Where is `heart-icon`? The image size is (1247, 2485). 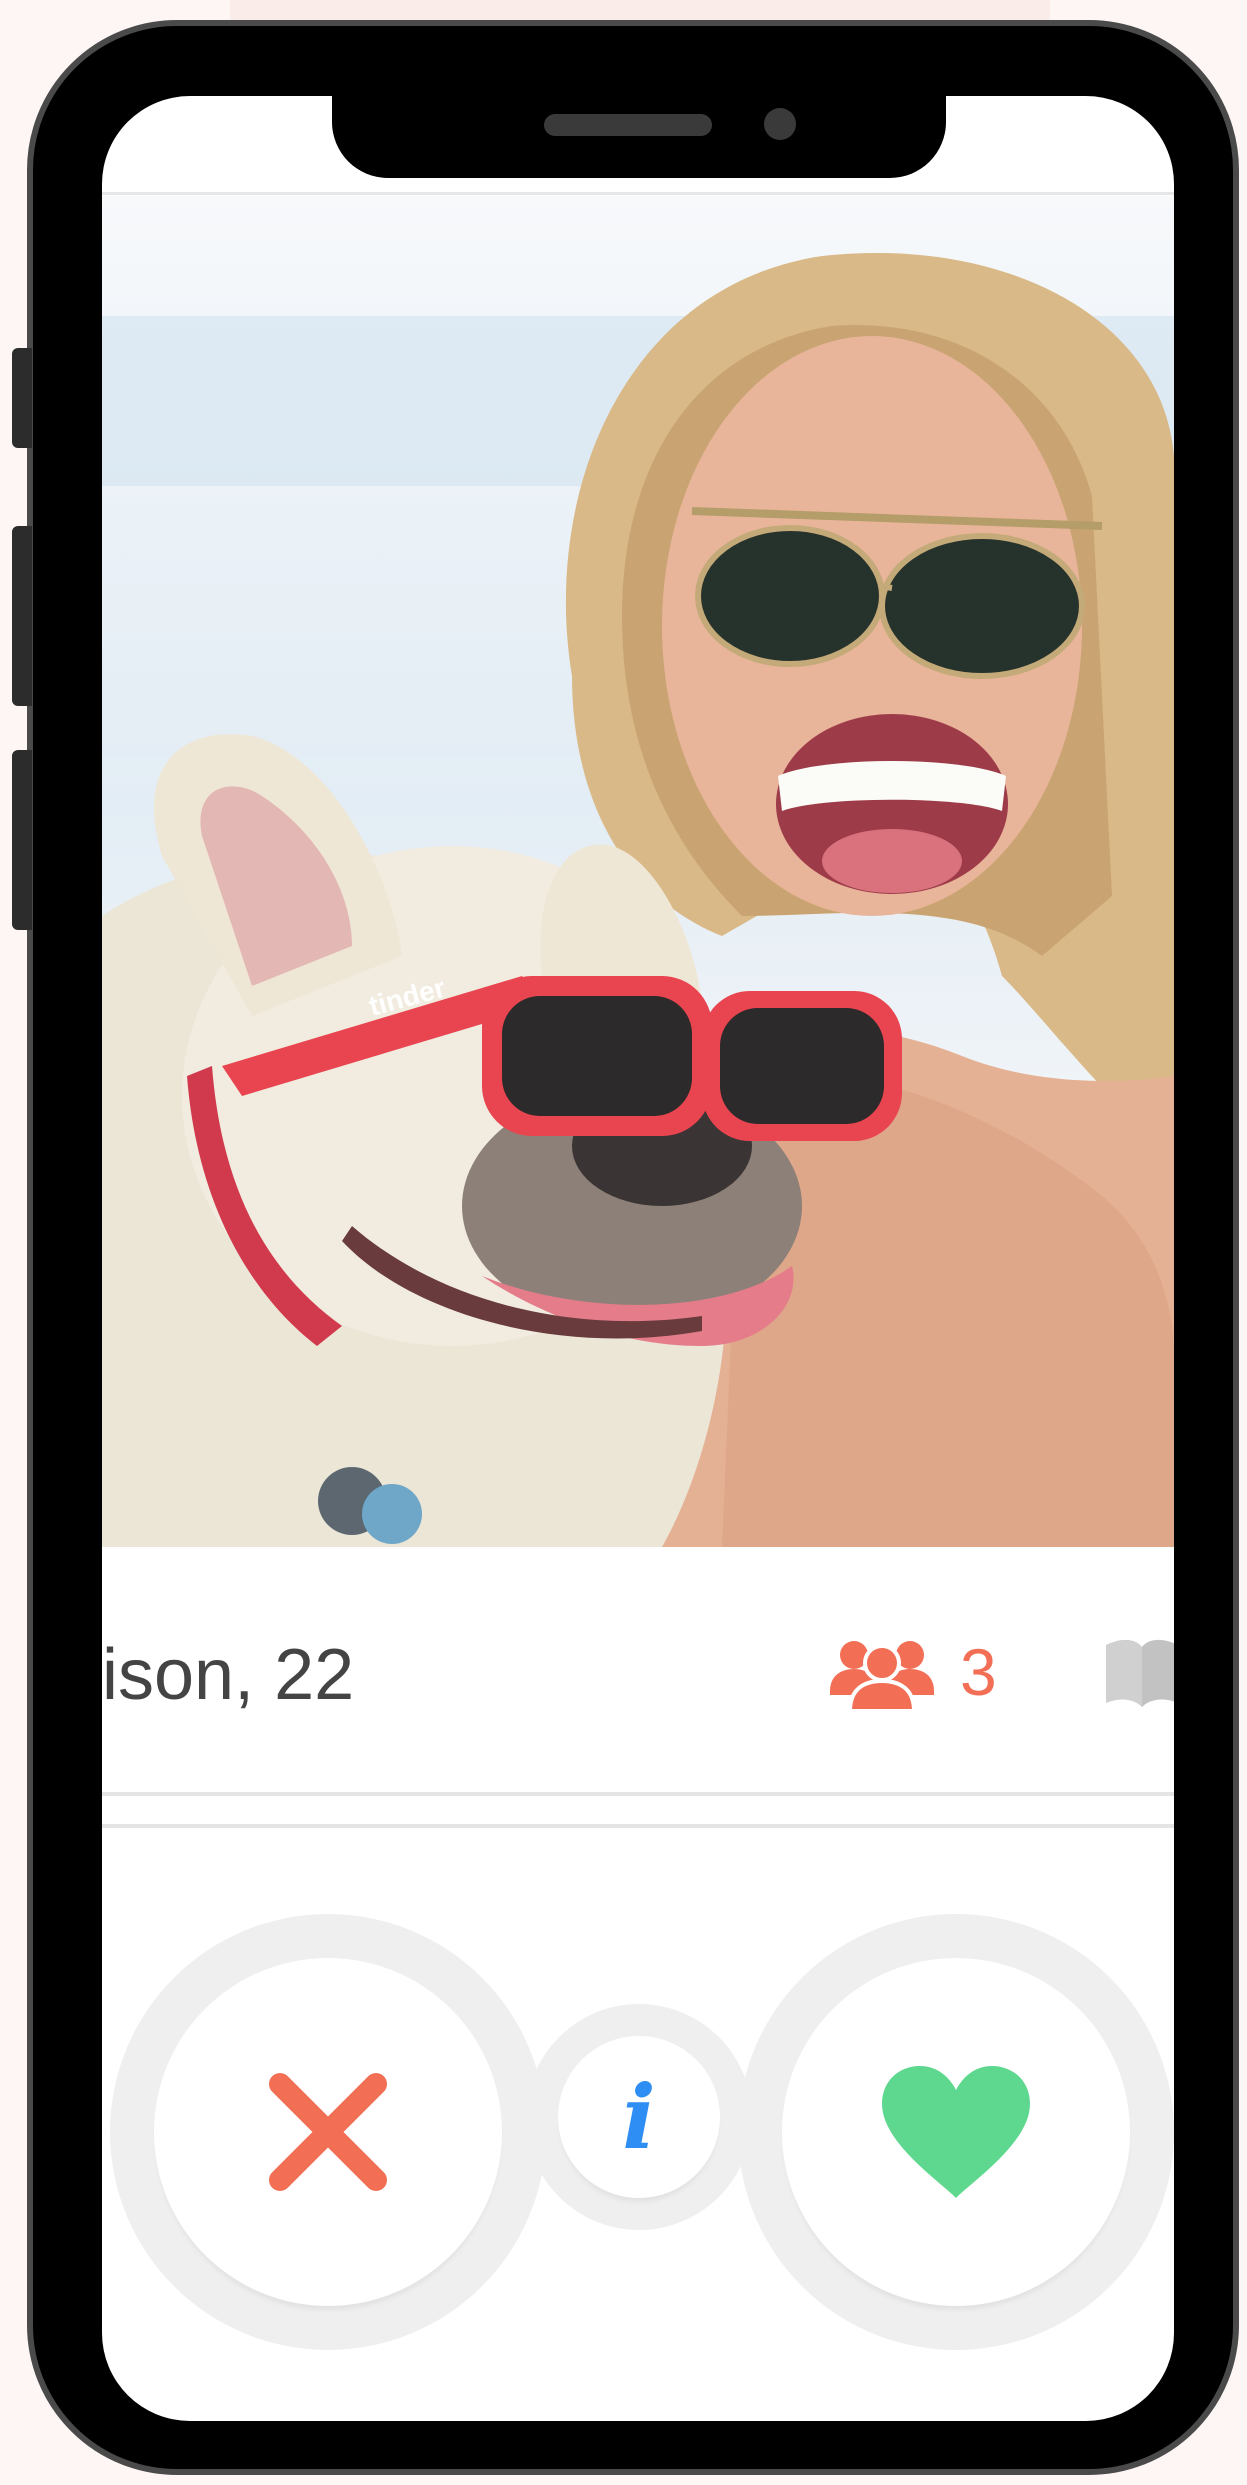 heart-icon is located at coordinates (956, 2132).